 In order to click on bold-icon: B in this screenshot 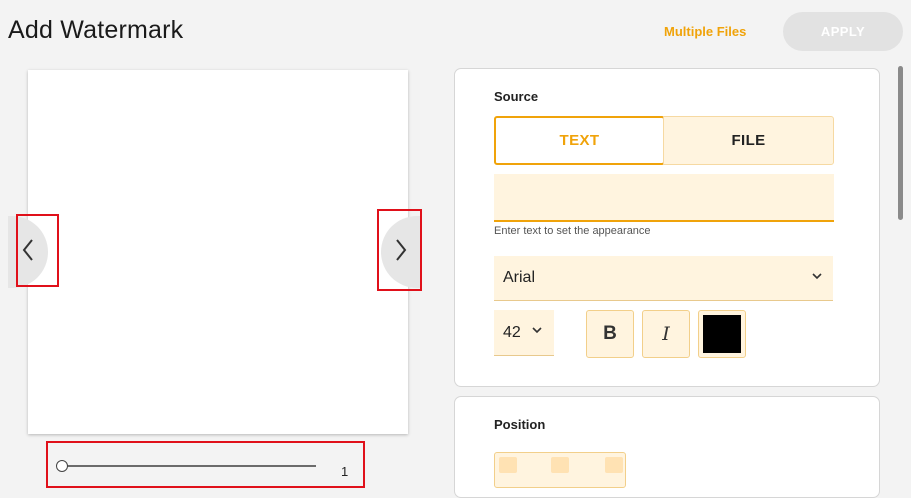, I will do `click(610, 333)`.